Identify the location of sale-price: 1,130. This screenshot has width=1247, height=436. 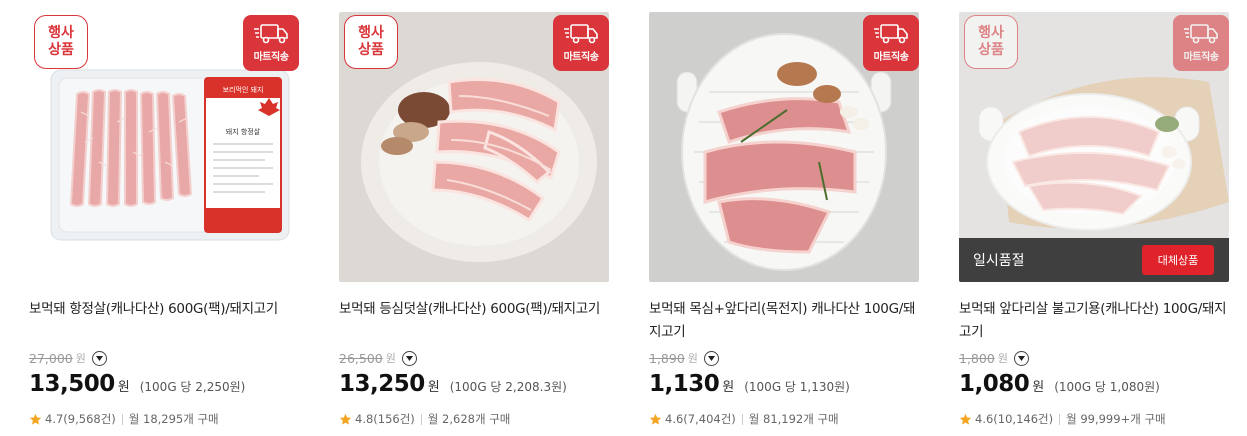
(684, 384).